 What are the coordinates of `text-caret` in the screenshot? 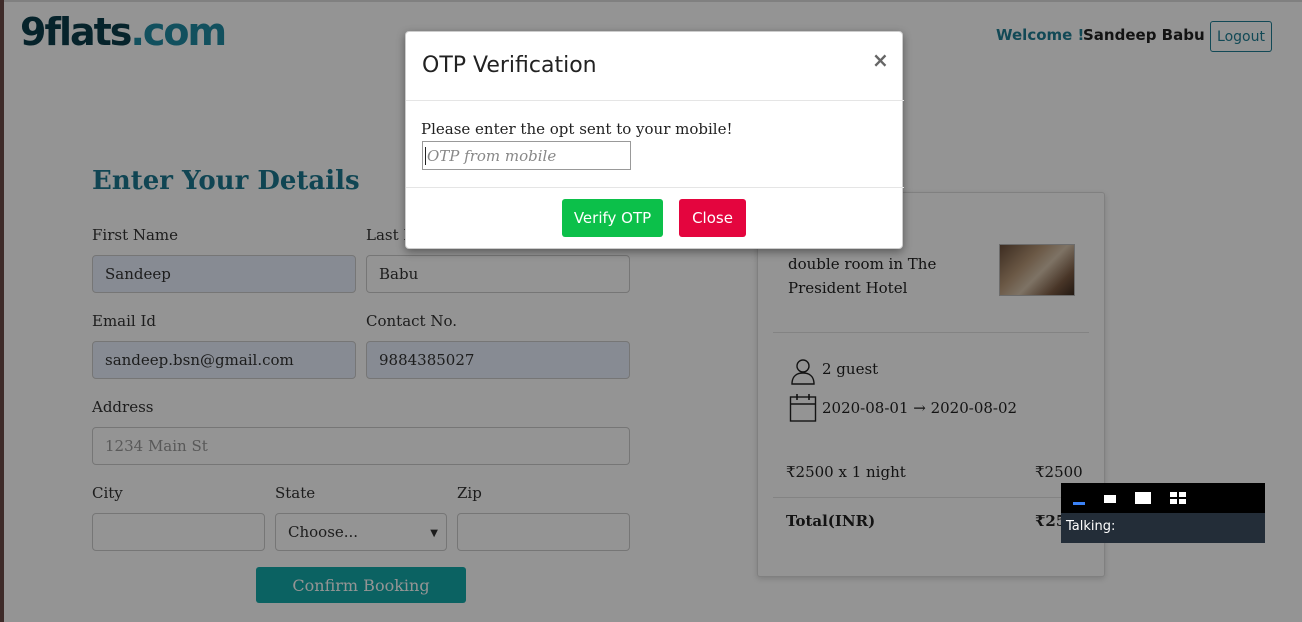 It's located at (425, 155).